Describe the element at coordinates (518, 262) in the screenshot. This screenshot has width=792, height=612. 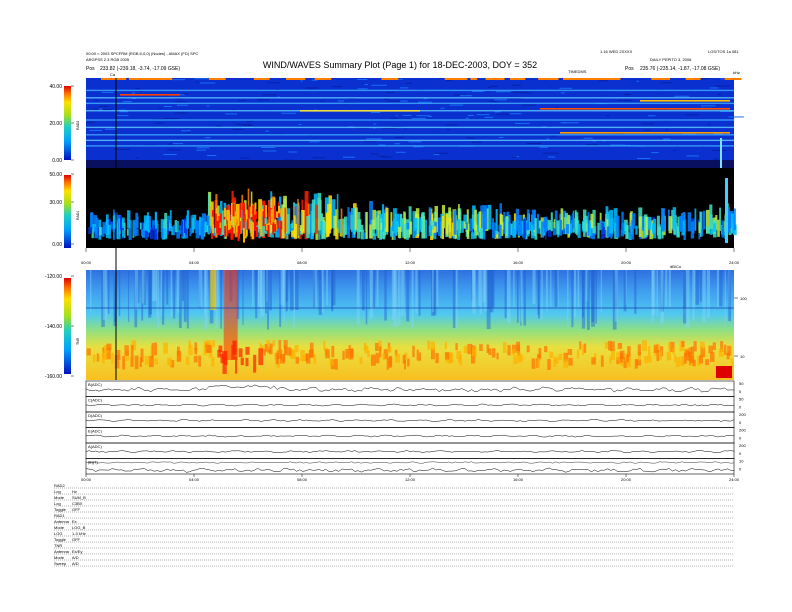
I see `rad1-xtick-label: 16:00` at that location.